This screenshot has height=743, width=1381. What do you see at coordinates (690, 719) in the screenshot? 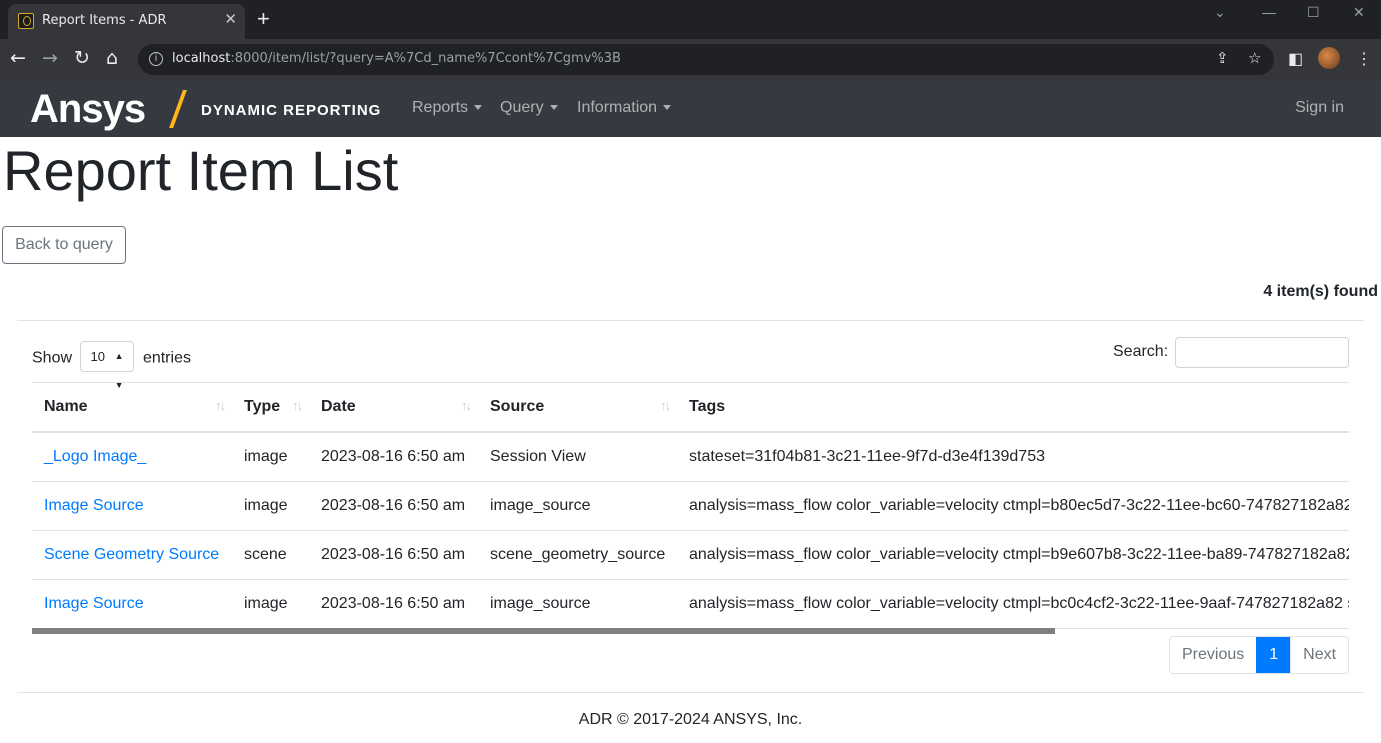
I see `footer-copyright: ADR © 2017-2024 ANSYS, Inc.` at bounding box center [690, 719].